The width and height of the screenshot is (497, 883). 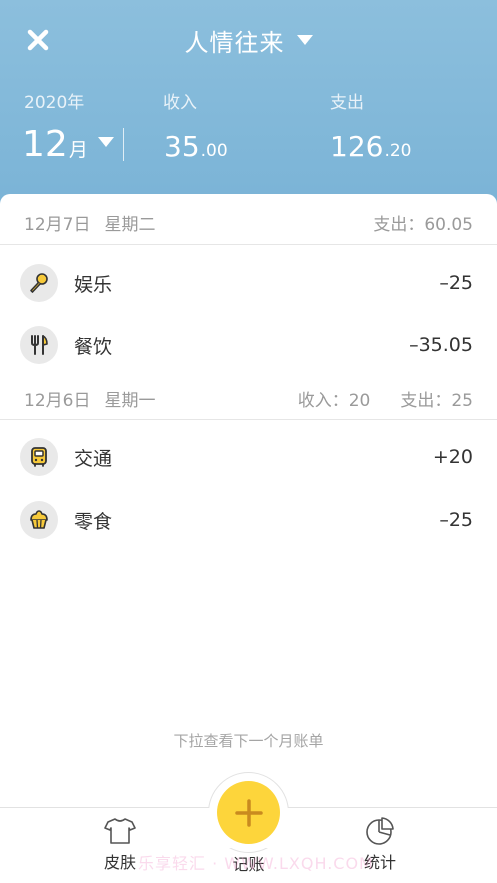 What do you see at coordinates (423, 224) in the screenshot?
I see `day-expense-summary: 支出：60.05` at bounding box center [423, 224].